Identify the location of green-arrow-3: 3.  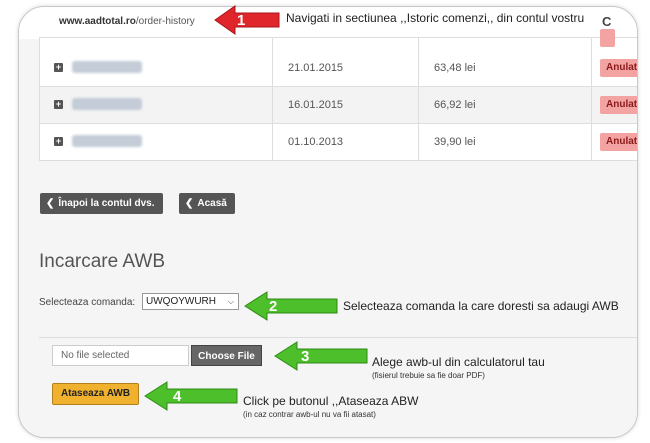
(321, 356).